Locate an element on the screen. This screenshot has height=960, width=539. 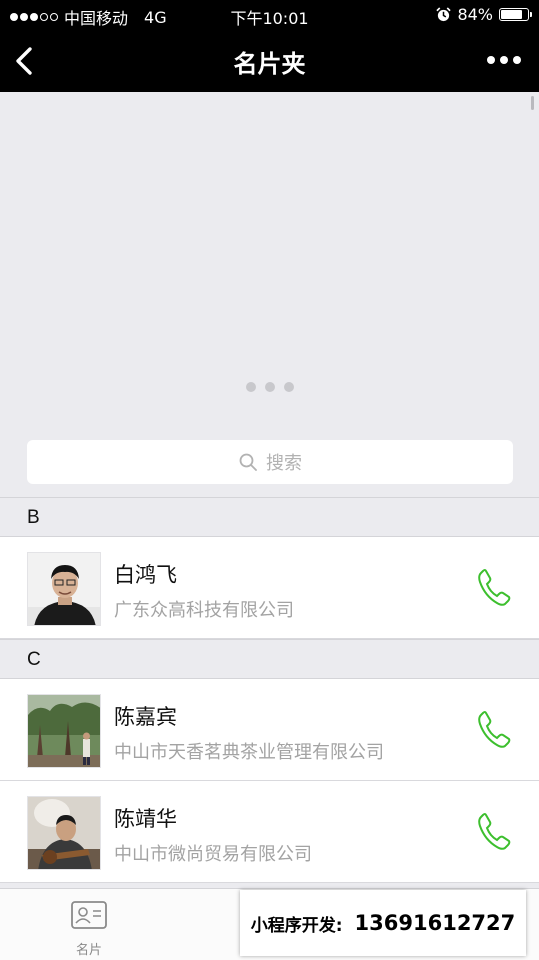
search-placeholder: 搜索 is located at coordinates (284, 463).